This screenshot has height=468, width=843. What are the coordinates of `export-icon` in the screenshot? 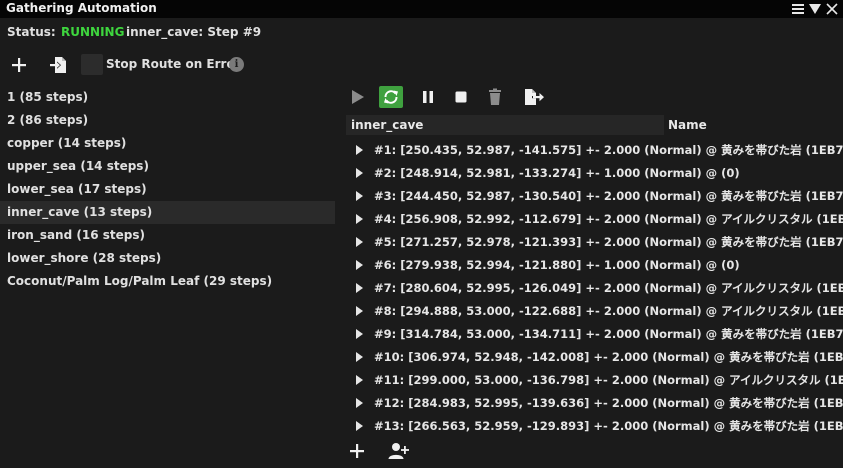 It's located at (534, 97).